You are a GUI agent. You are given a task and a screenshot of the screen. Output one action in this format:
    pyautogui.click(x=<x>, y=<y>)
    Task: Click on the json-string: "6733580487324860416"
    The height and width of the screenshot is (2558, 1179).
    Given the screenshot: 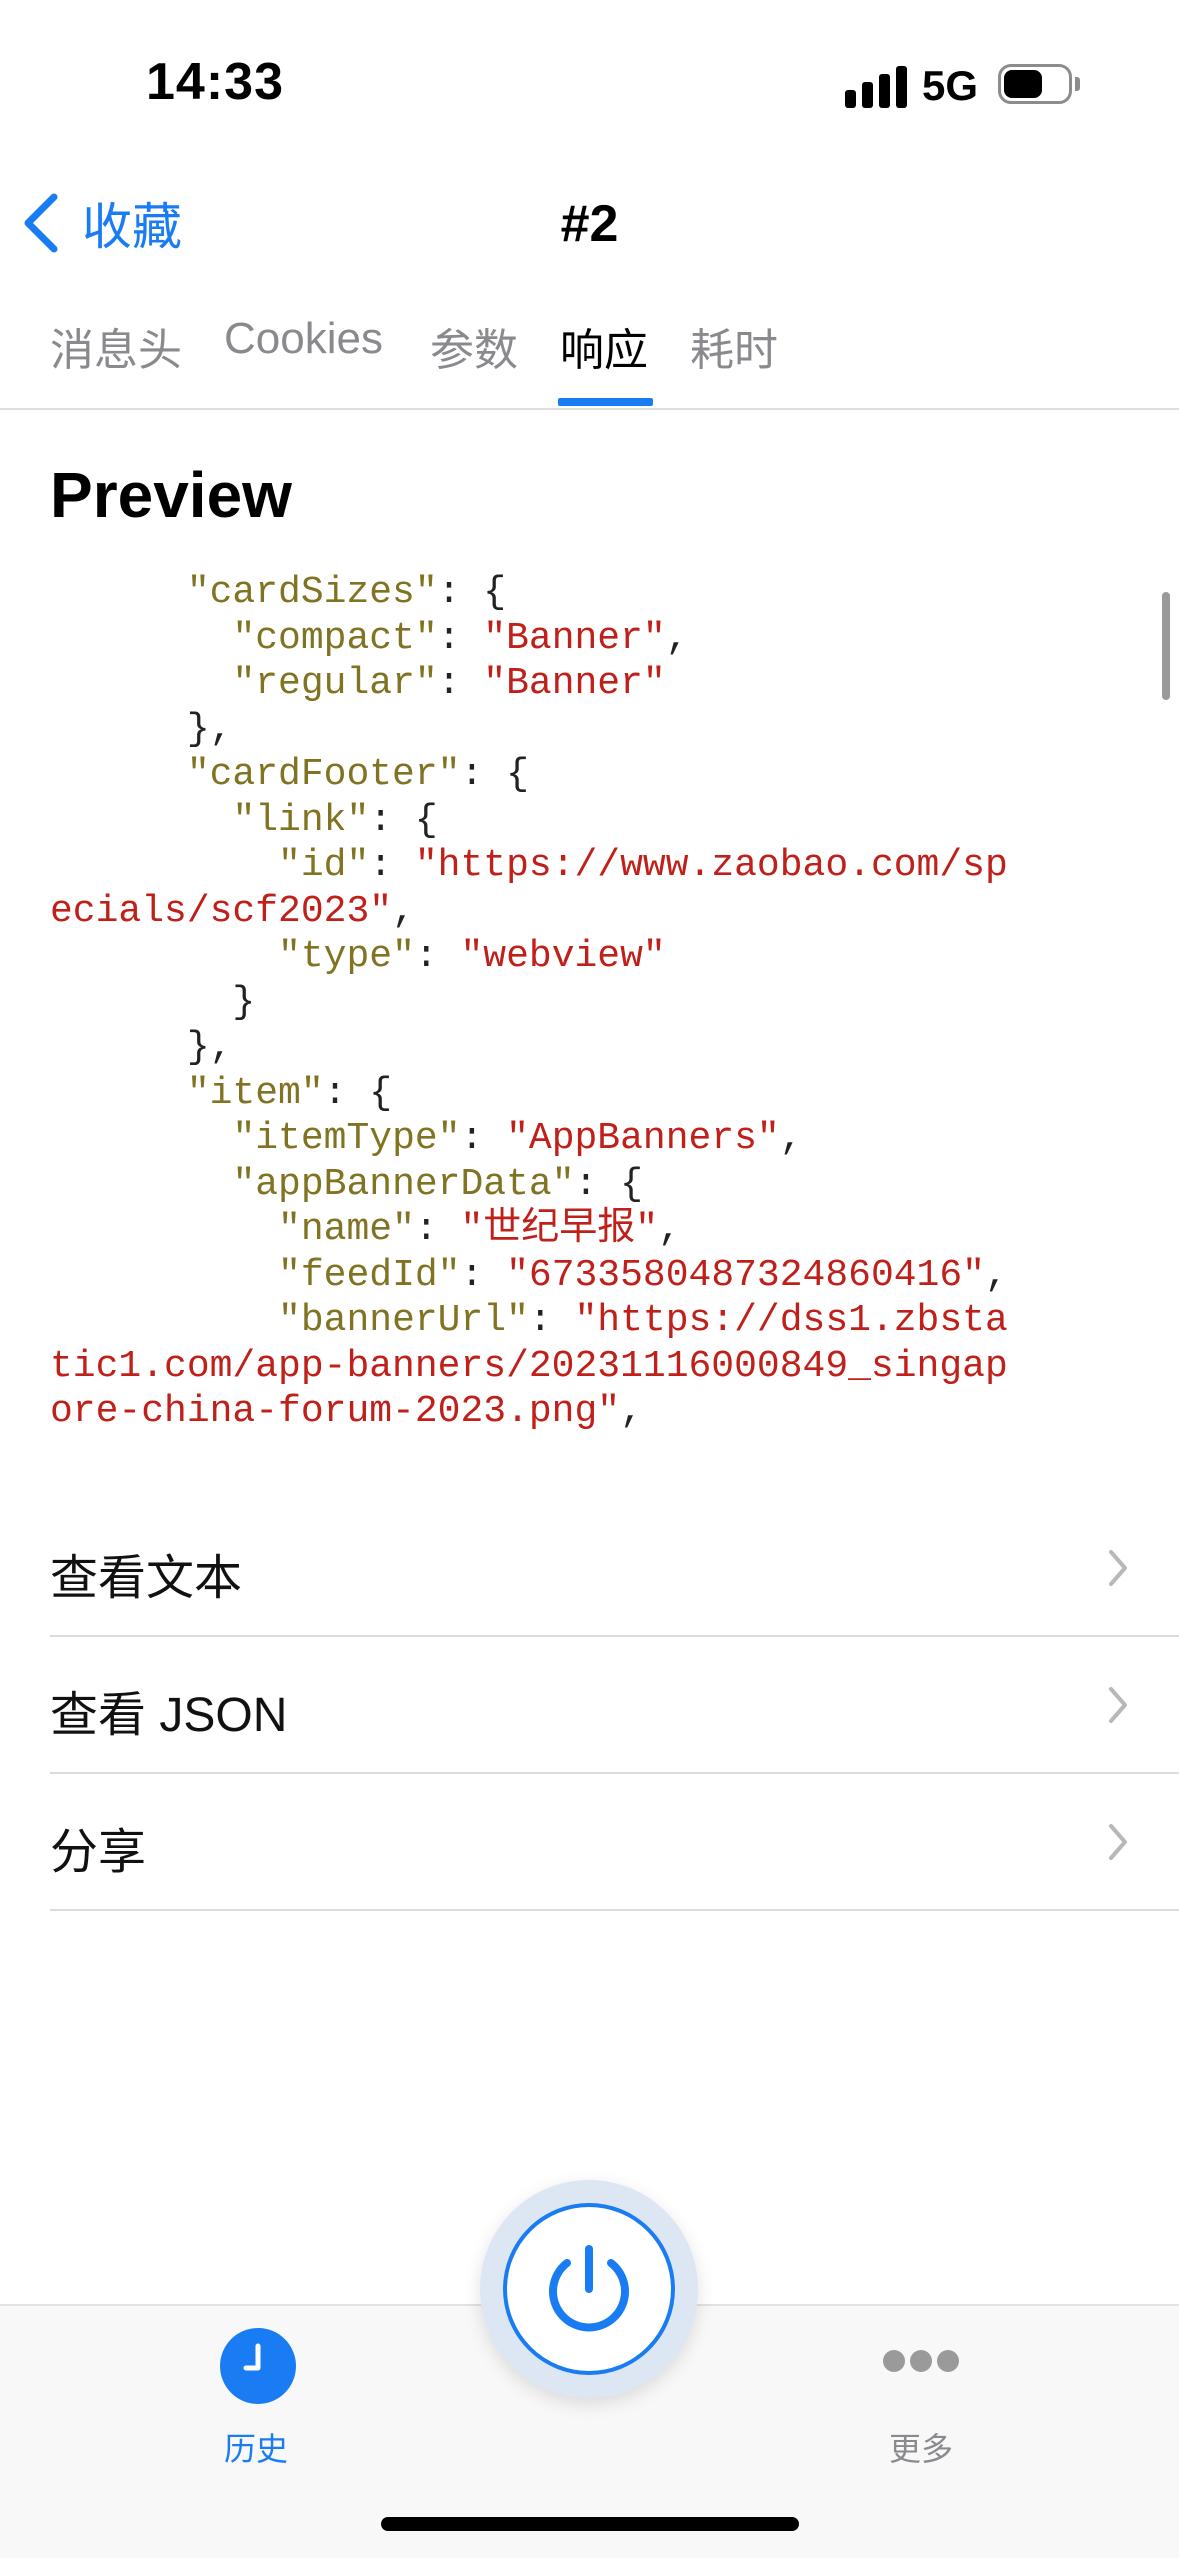 What is the action you would take?
    pyautogui.click(x=745, y=1275)
    